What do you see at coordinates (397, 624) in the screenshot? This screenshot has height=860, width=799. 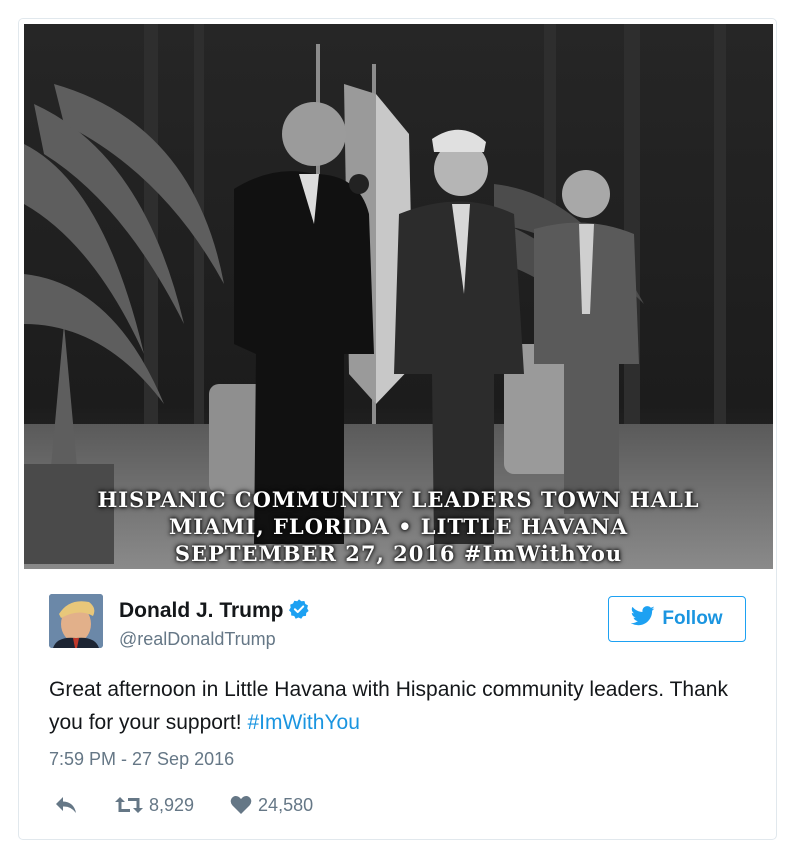 I see `tweet-header: Donald J. Trump @realDonaldTrump Follow` at bounding box center [397, 624].